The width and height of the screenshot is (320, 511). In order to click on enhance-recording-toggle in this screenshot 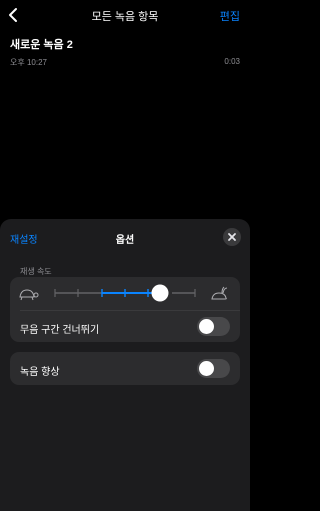, I will do `click(213, 368)`.